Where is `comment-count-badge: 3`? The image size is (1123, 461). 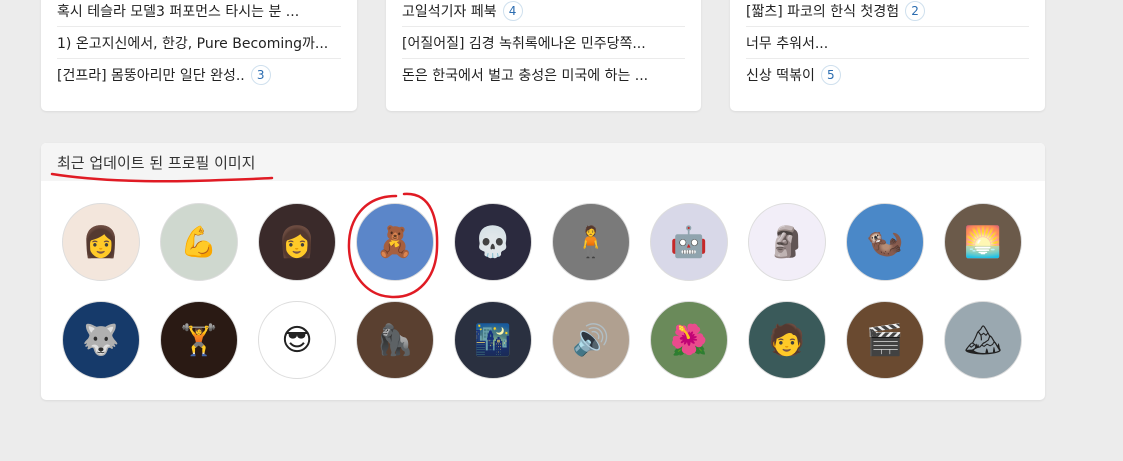
comment-count-badge: 3 is located at coordinates (260, 74).